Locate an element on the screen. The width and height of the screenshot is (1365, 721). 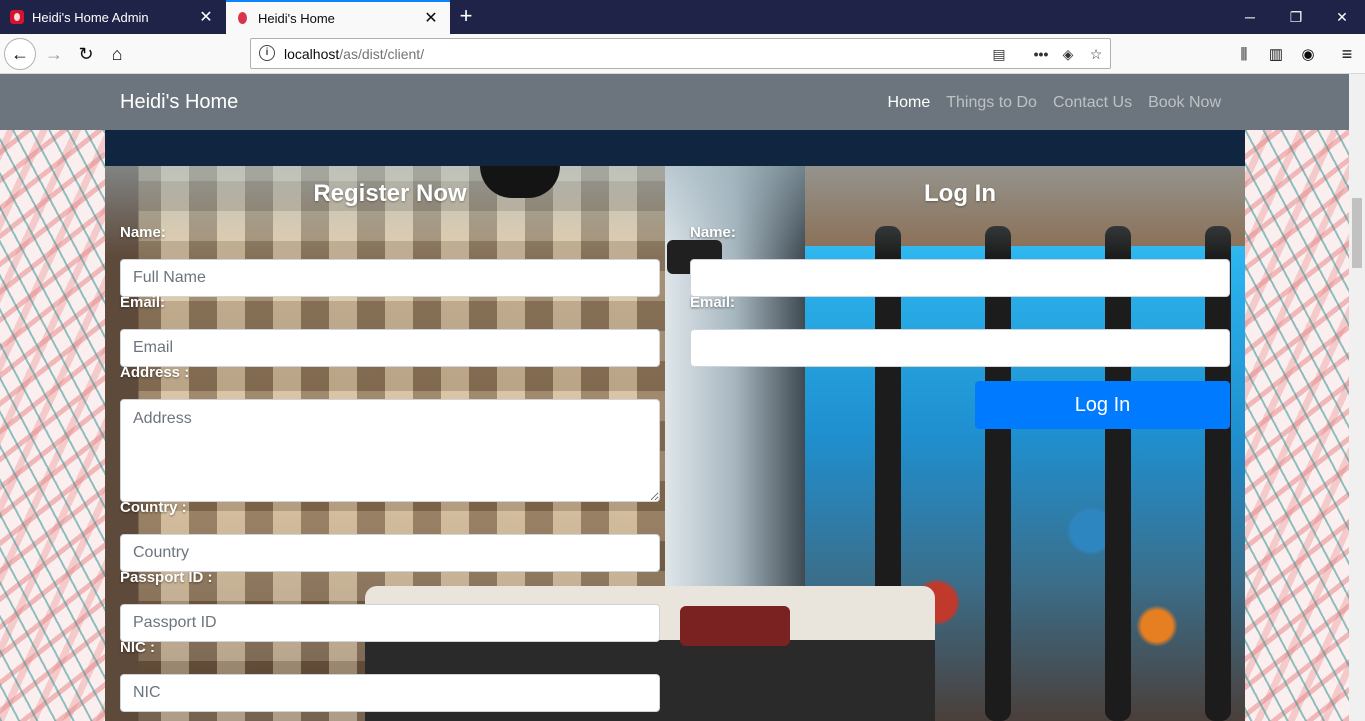
register-country-label: Country : is located at coordinates (153, 507).